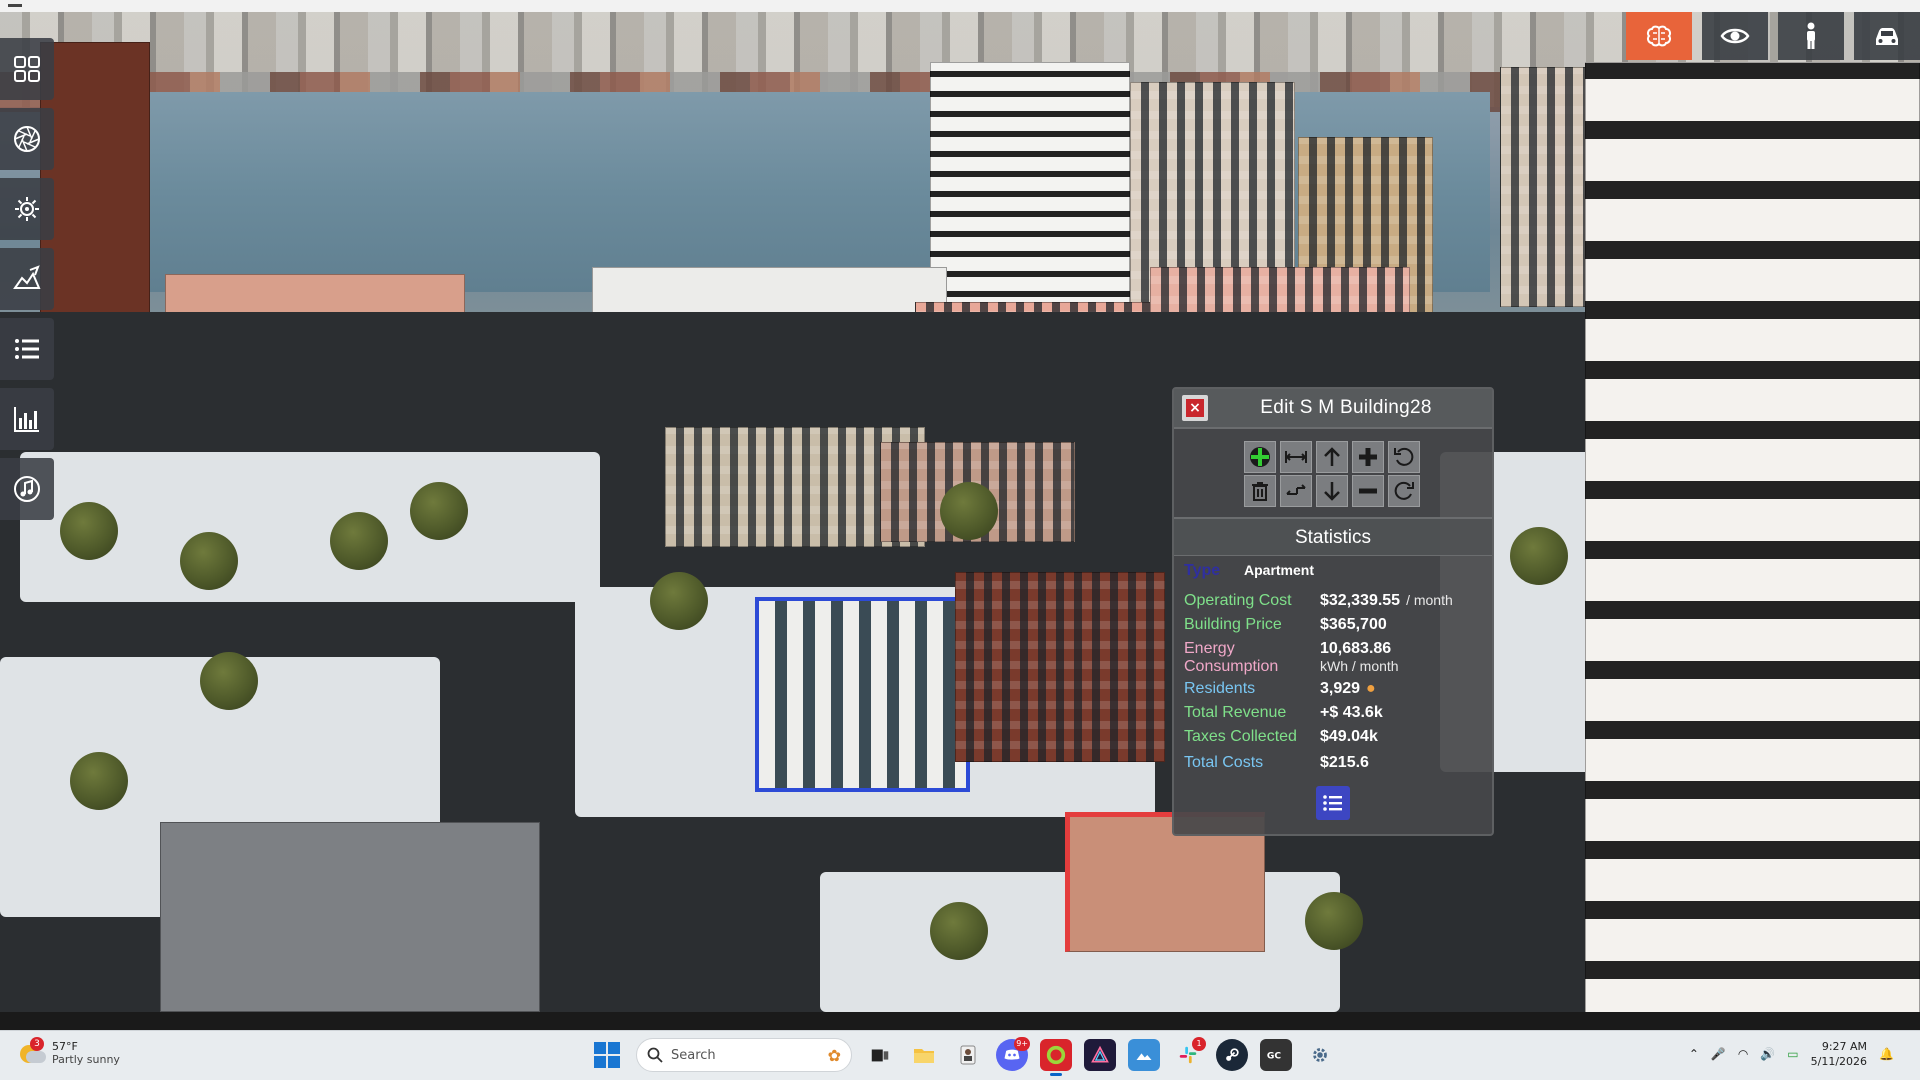  Describe the element at coordinates (1013, 1054) in the screenshot. I see `discord-button: 9+` at that location.